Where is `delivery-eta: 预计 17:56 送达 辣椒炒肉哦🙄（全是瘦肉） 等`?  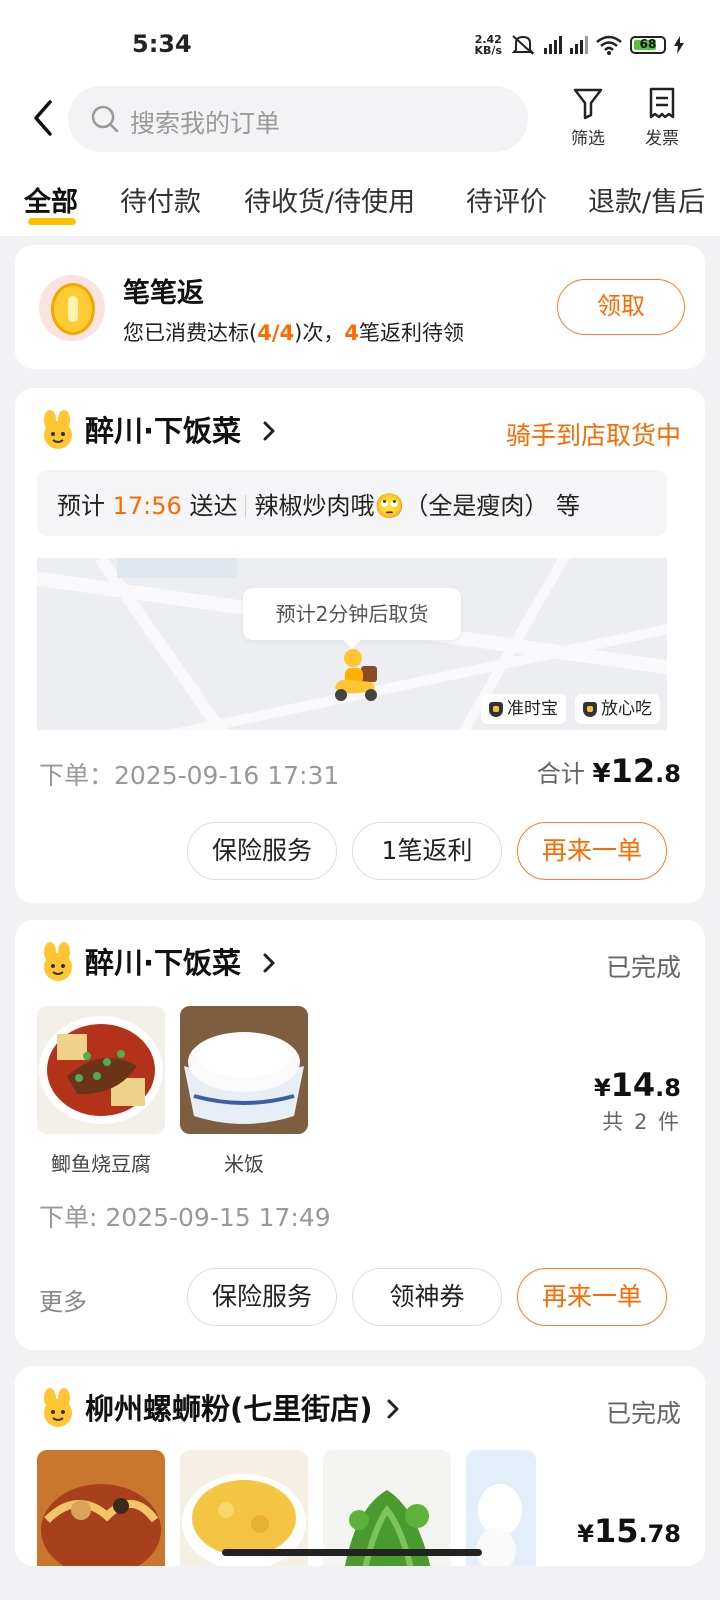
delivery-eta: 预计 17:56 送达 辣椒炒肉哦🙄（全是瘦肉） 等 is located at coordinates (352, 503).